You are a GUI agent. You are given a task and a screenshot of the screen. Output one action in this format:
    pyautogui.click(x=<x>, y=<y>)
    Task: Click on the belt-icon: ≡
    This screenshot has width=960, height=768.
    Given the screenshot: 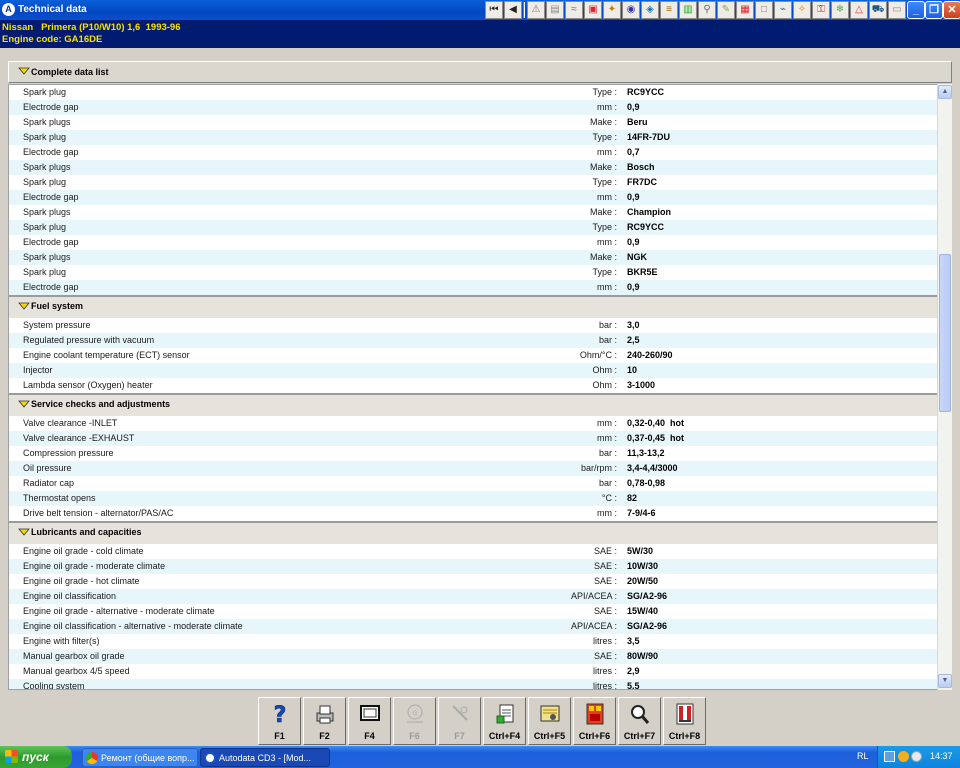 What is the action you would take?
    pyautogui.click(x=669, y=10)
    